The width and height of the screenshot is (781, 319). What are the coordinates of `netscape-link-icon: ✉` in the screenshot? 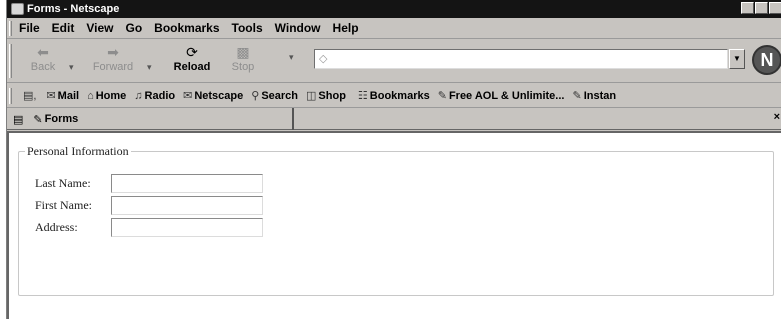 It's located at (188, 96).